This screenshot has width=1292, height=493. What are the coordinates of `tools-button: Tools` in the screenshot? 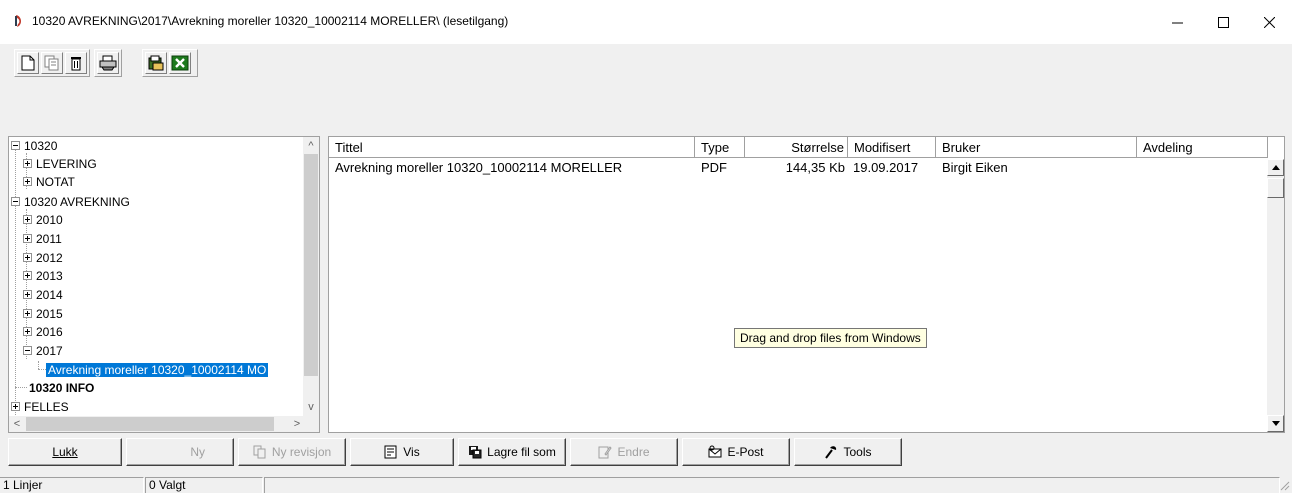 It's located at (848, 452).